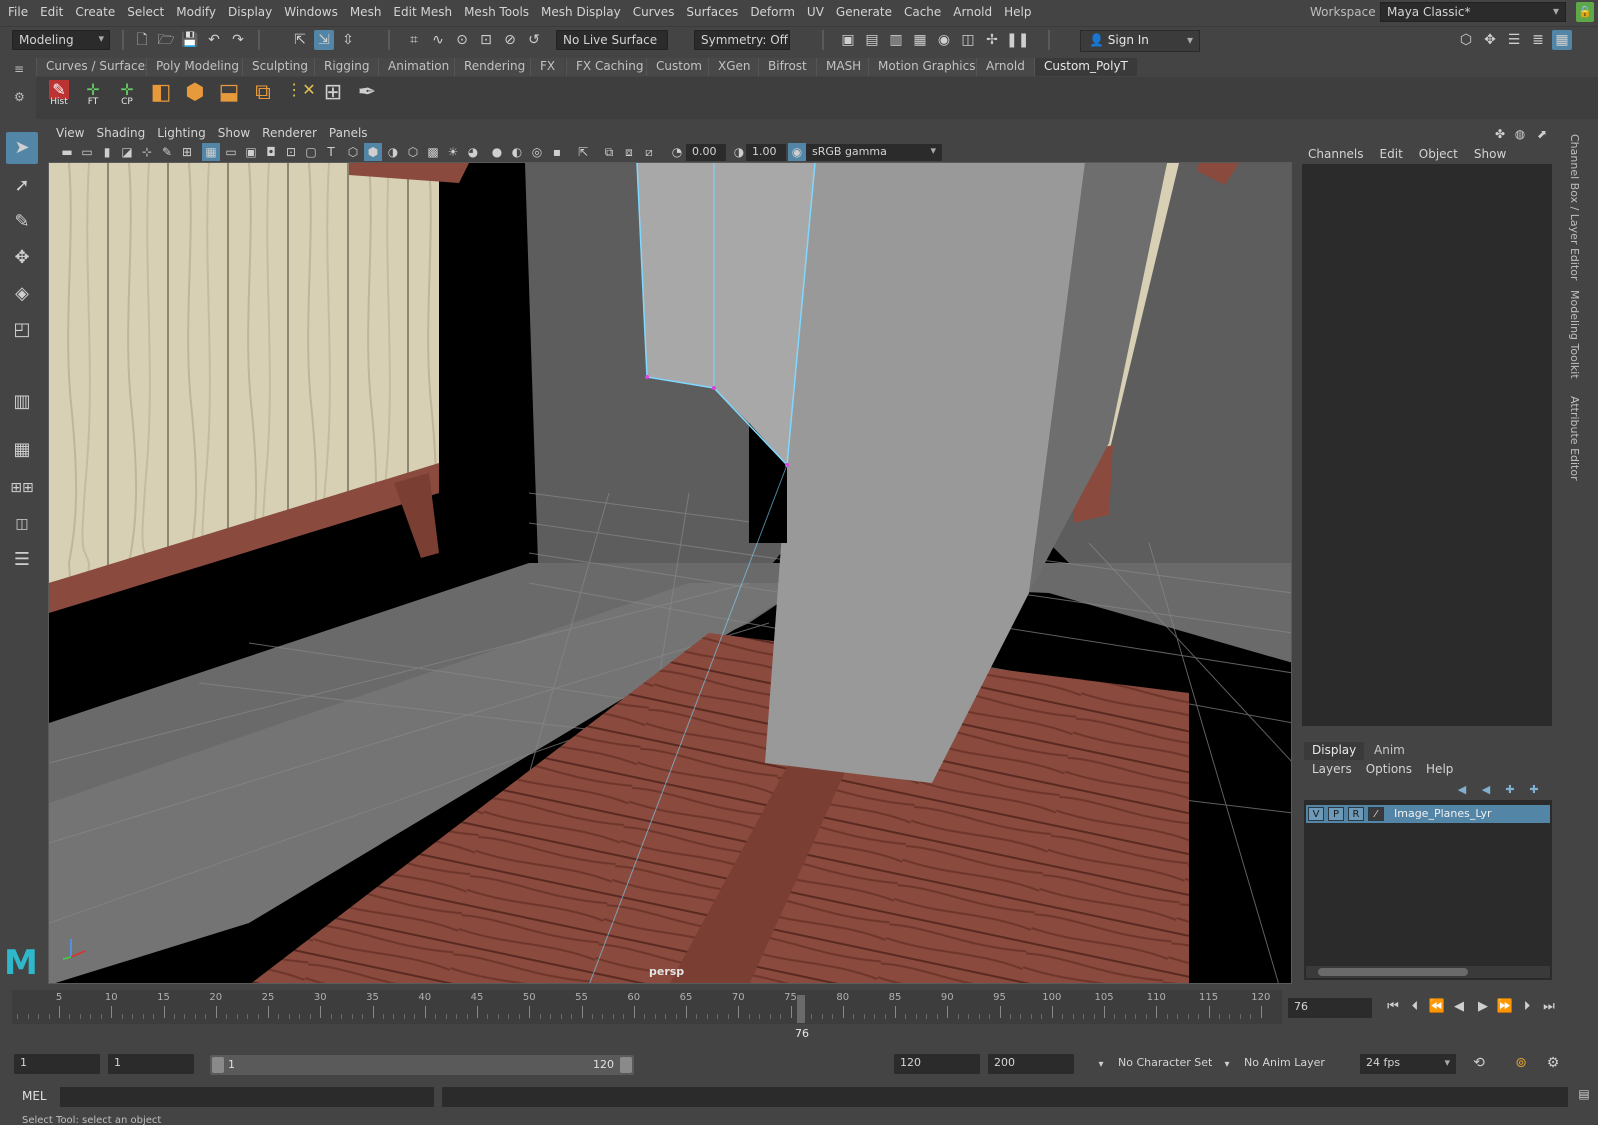  Describe the element at coordinates (654, 12) in the screenshot. I see `menu-curves: Curves` at that location.